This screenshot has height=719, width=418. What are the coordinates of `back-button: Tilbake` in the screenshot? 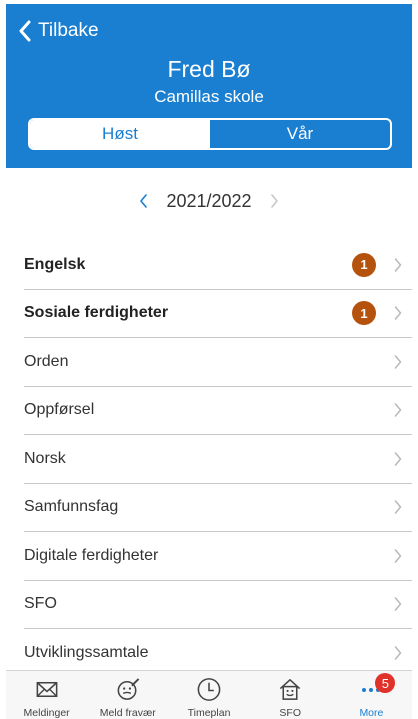 It's located at (58, 31).